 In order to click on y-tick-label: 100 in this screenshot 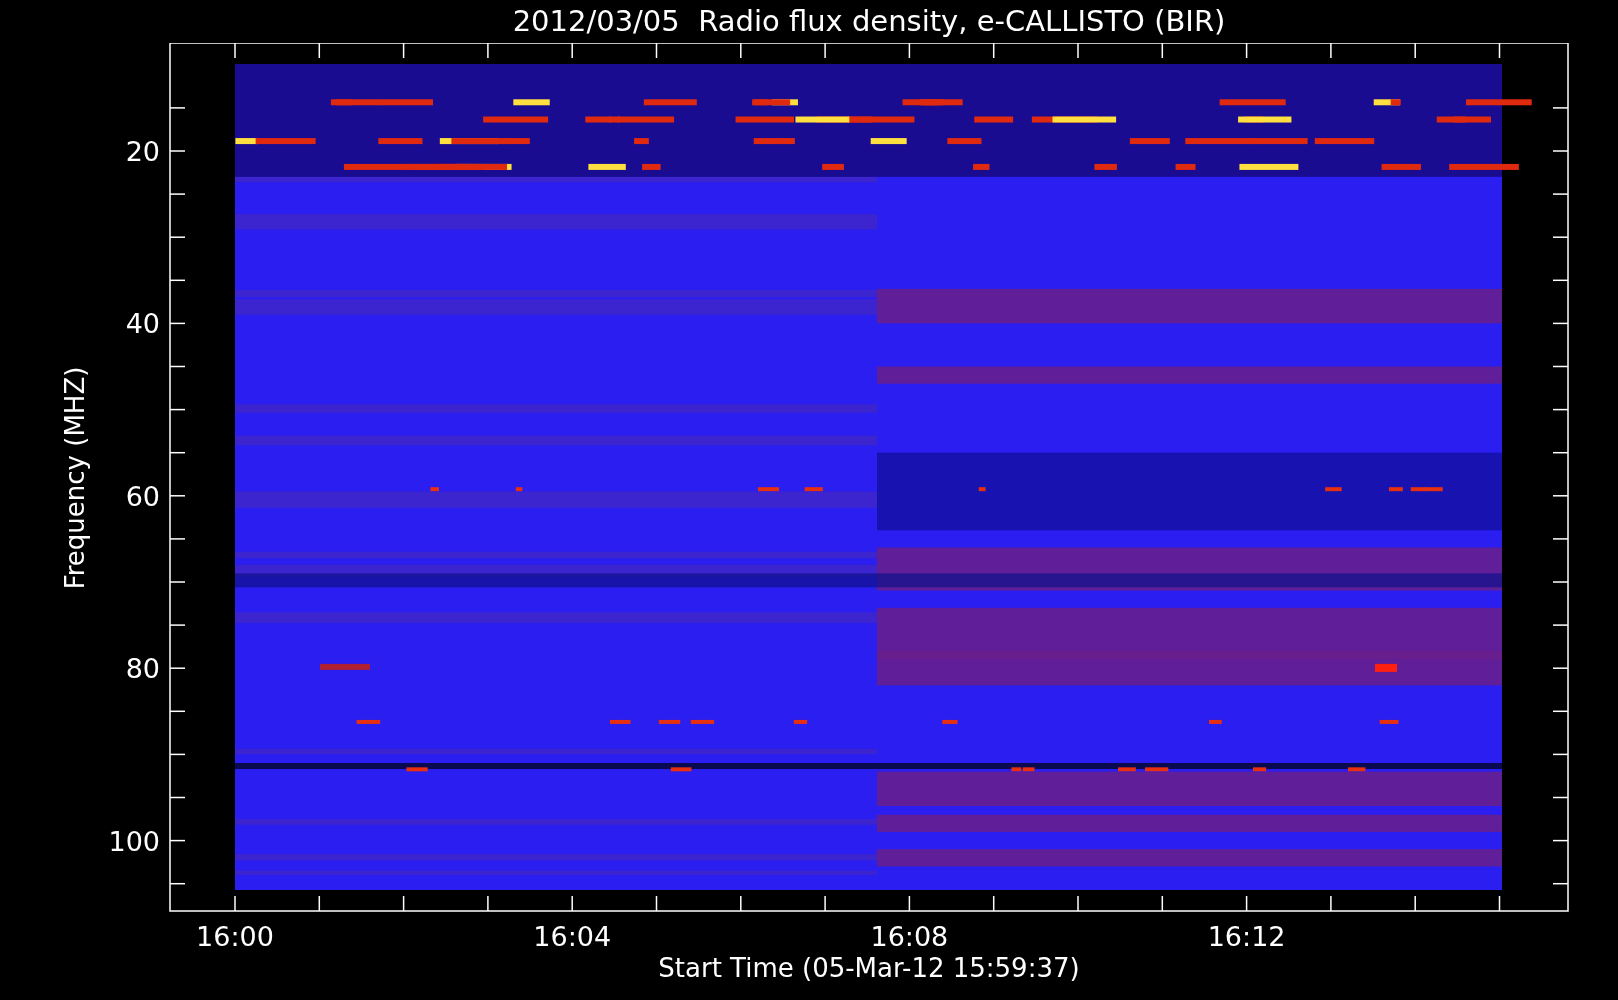, I will do `click(134, 841)`.